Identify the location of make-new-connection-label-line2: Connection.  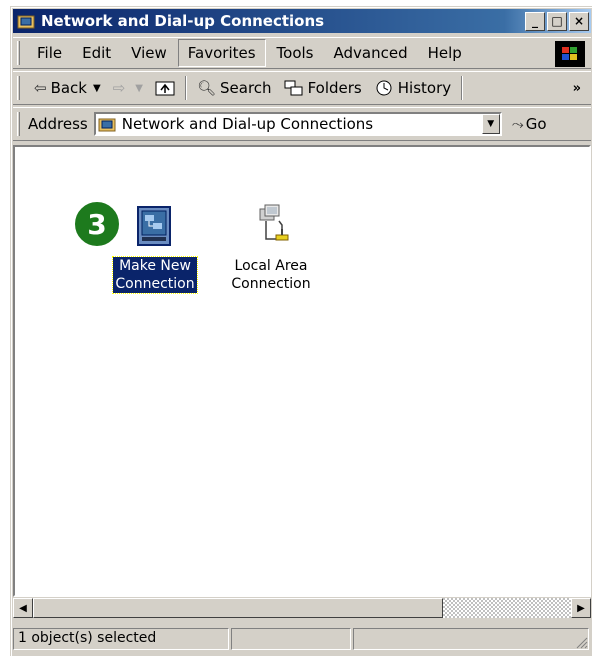
(155, 284).